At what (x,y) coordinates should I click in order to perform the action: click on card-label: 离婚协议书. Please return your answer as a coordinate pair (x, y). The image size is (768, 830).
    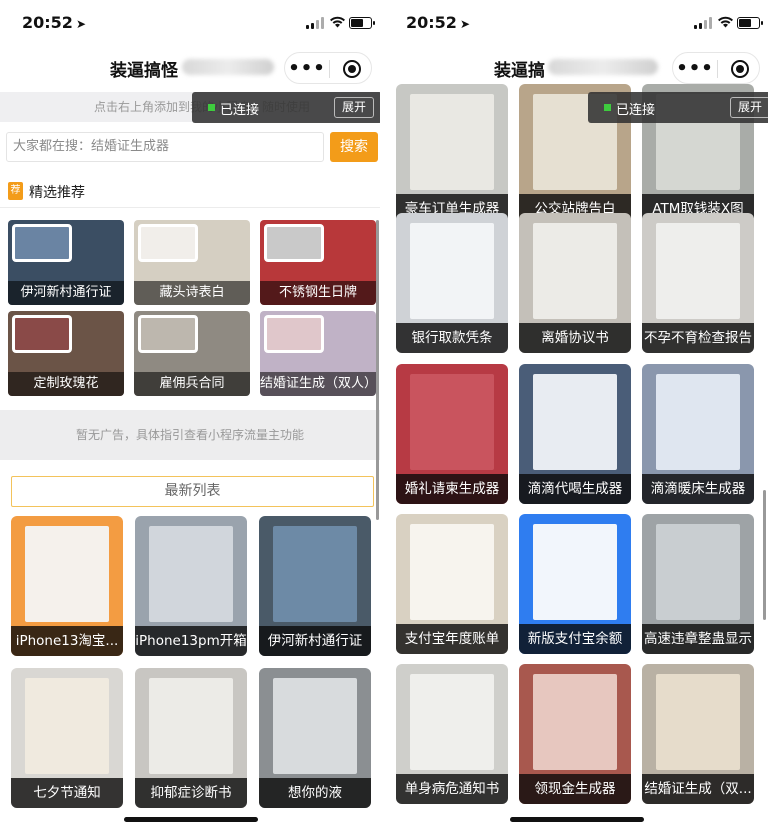
    Looking at the image, I should click on (575, 338).